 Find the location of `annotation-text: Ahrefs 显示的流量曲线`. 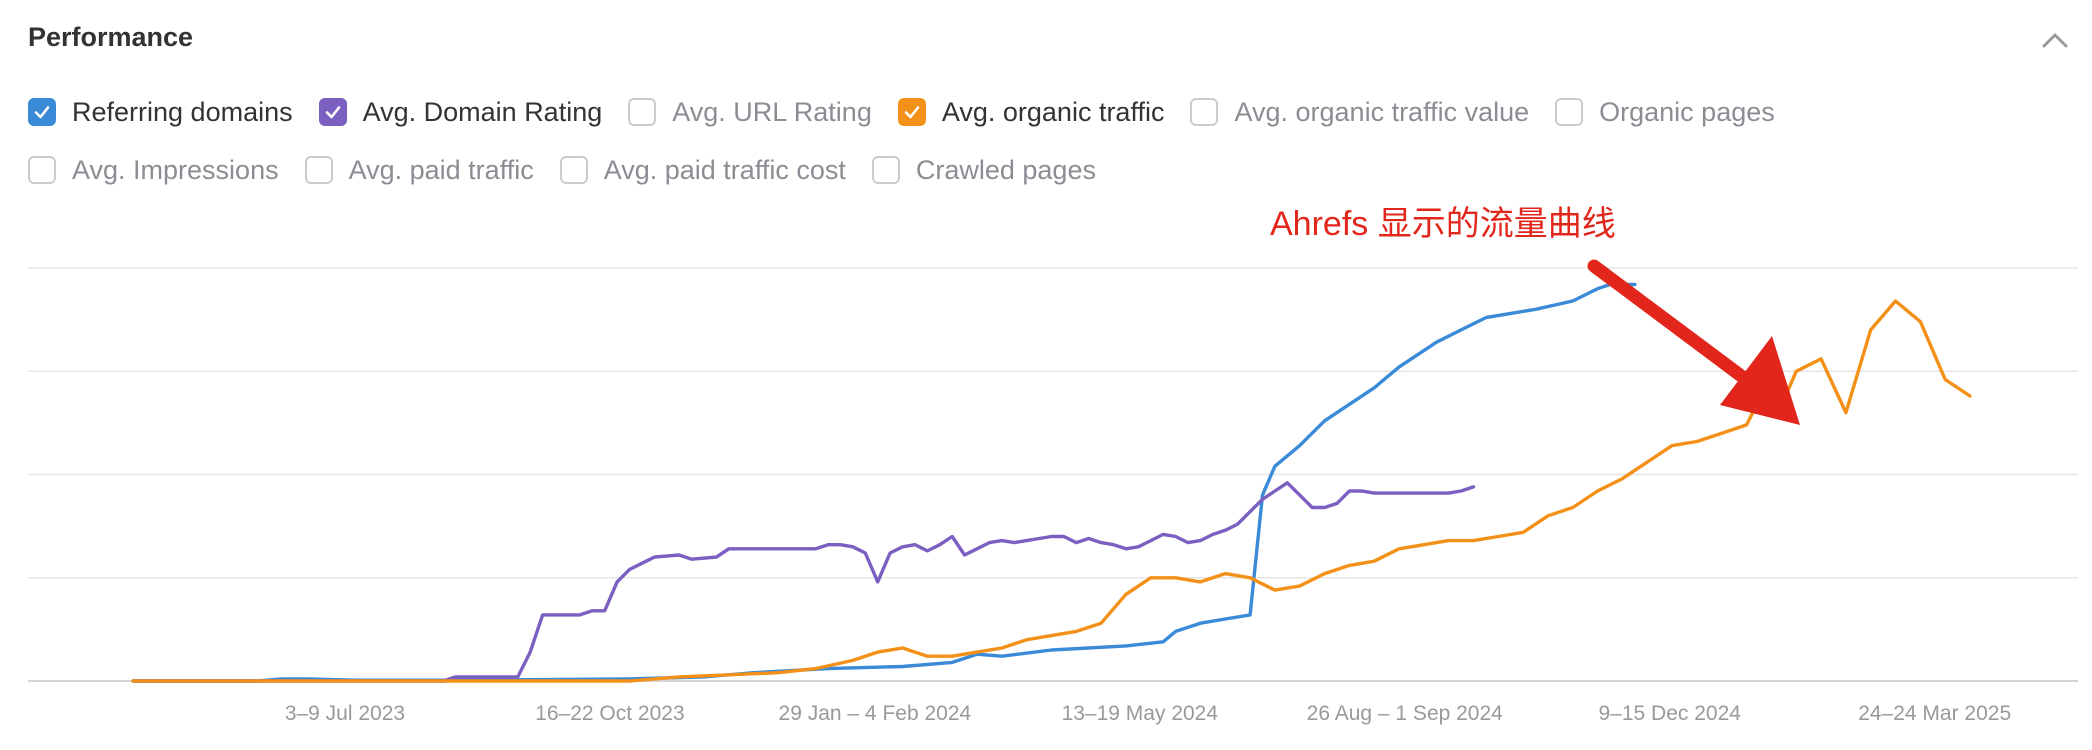

annotation-text: Ahrefs 显示的流量曲线 is located at coordinates (1443, 224).